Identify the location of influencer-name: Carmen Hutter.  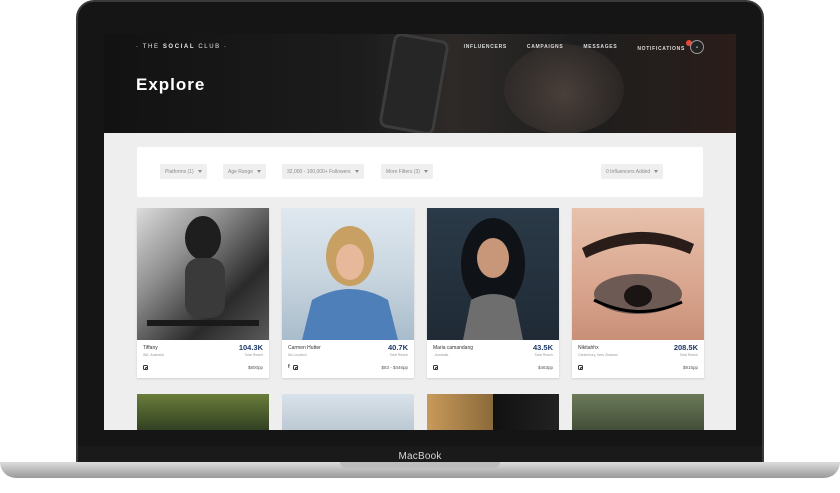
(304, 348).